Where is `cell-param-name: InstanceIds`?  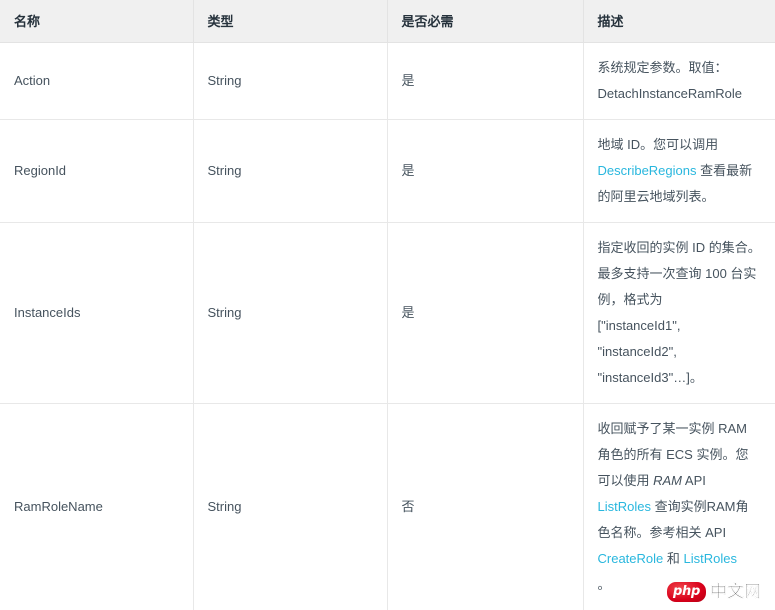 cell-param-name: InstanceIds is located at coordinates (97, 313).